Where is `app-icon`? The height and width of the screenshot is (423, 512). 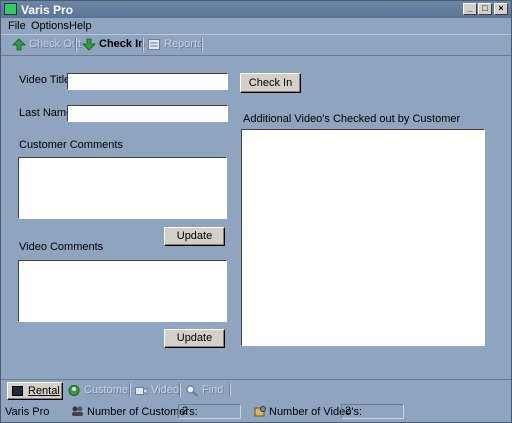
app-icon is located at coordinates (10, 9).